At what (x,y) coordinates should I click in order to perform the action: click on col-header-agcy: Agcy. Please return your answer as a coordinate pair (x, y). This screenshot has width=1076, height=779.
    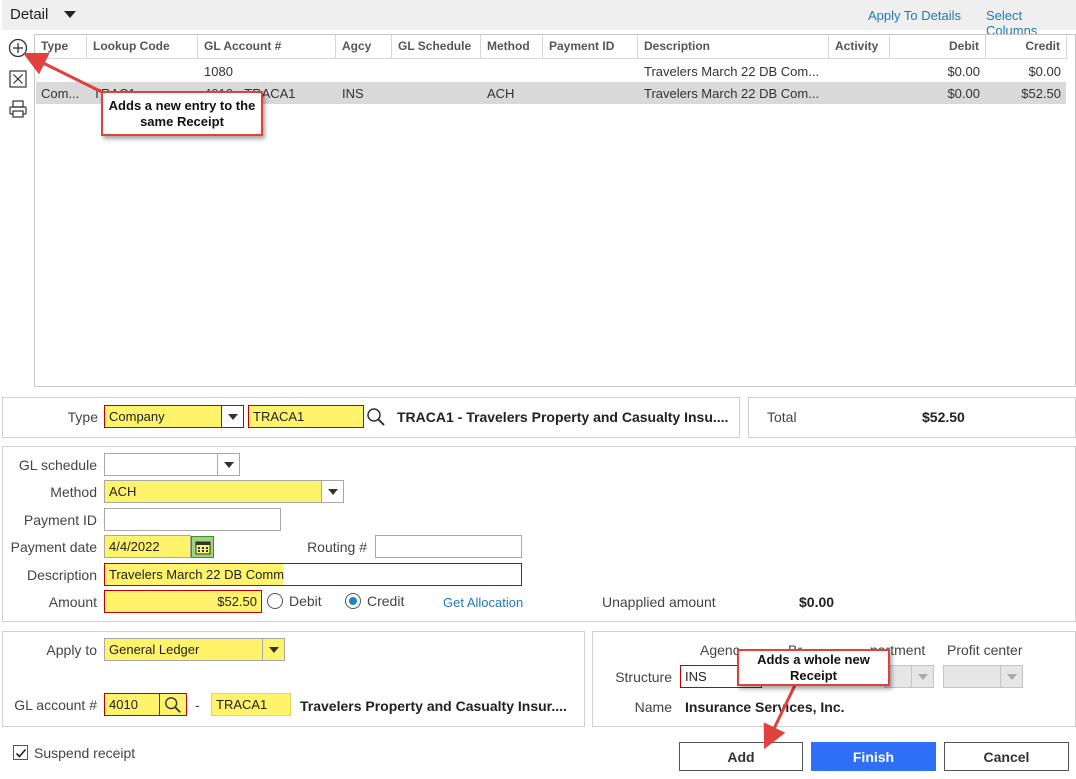
    Looking at the image, I should click on (364, 47).